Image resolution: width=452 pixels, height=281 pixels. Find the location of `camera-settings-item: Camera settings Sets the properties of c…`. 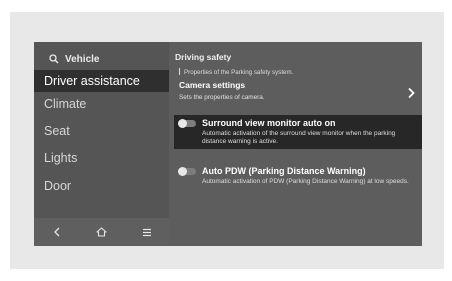

camera-settings-item: Camera settings Sets the properties of c… is located at coordinates (300, 93).